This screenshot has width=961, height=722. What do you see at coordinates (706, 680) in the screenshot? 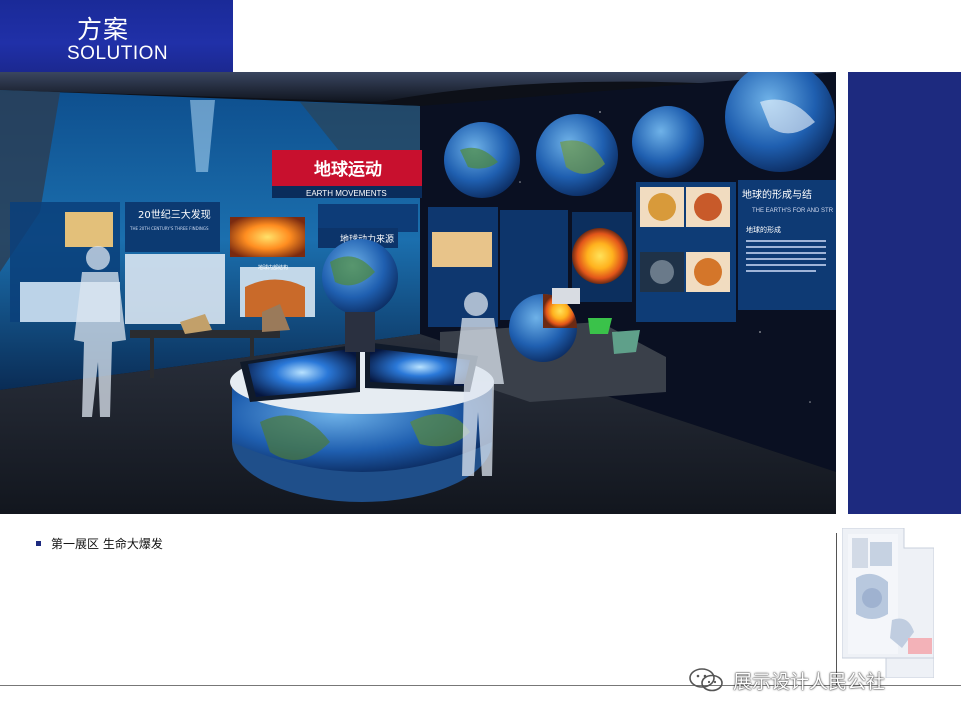
I see `wechat-icon` at bounding box center [706, 680].